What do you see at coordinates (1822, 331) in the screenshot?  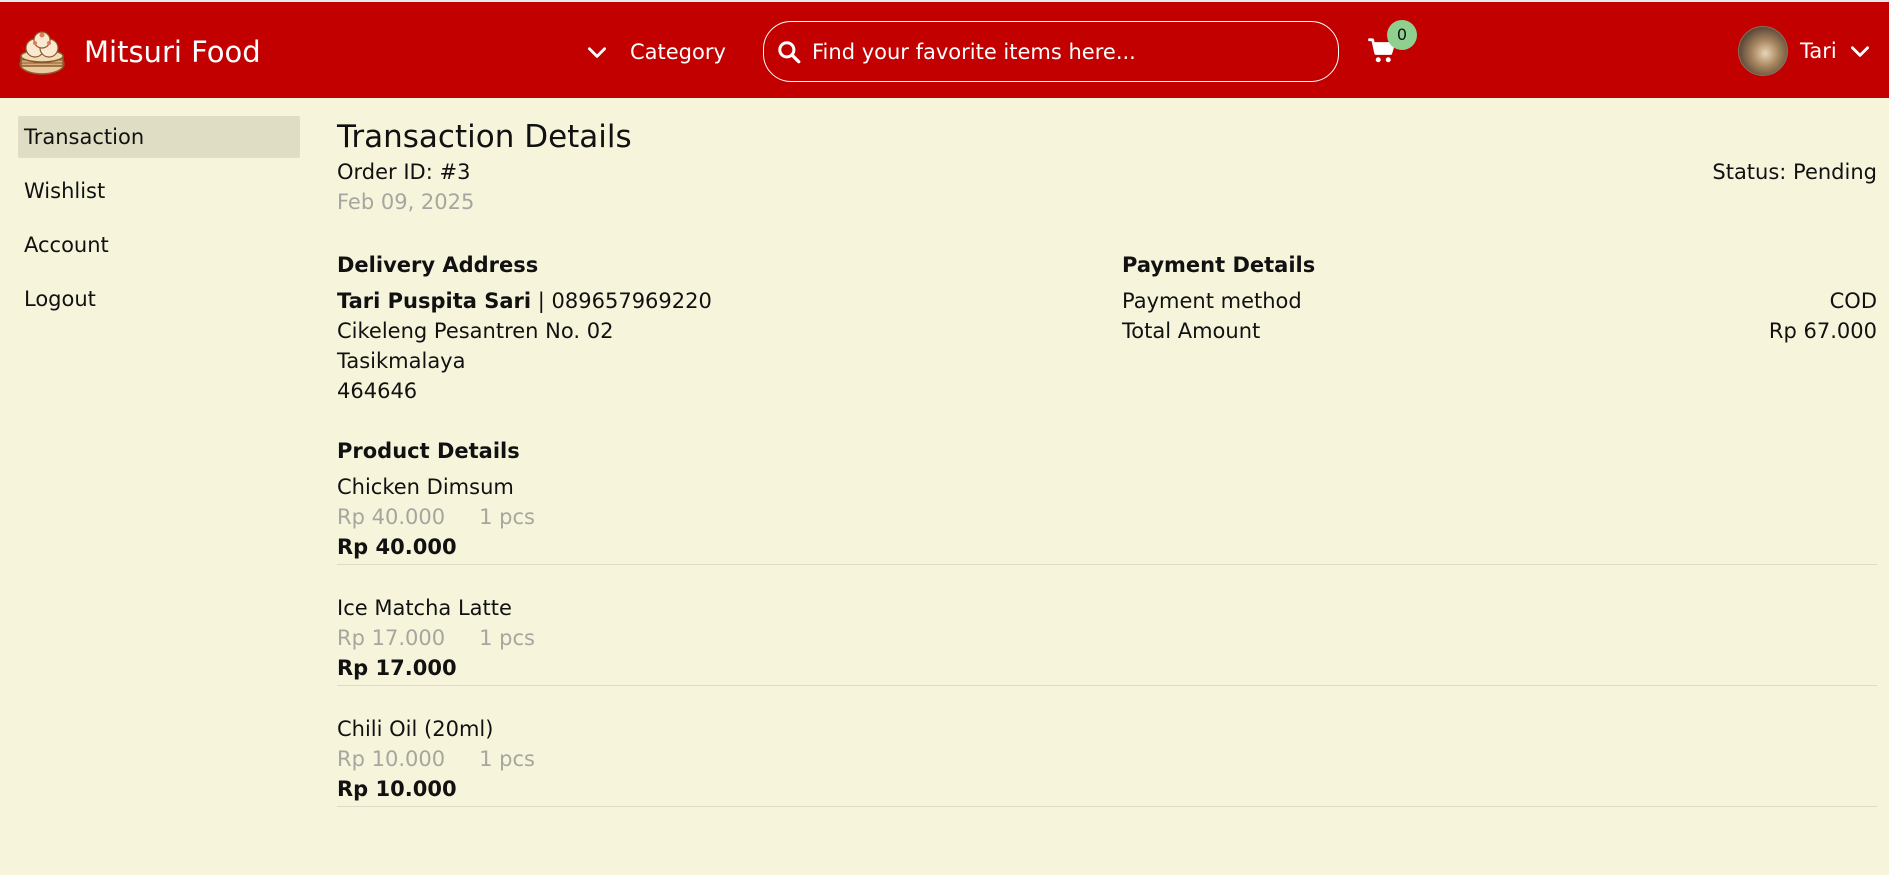 I see `total-amount-value: Rp 67.000` at bounding box center [1822, 331].